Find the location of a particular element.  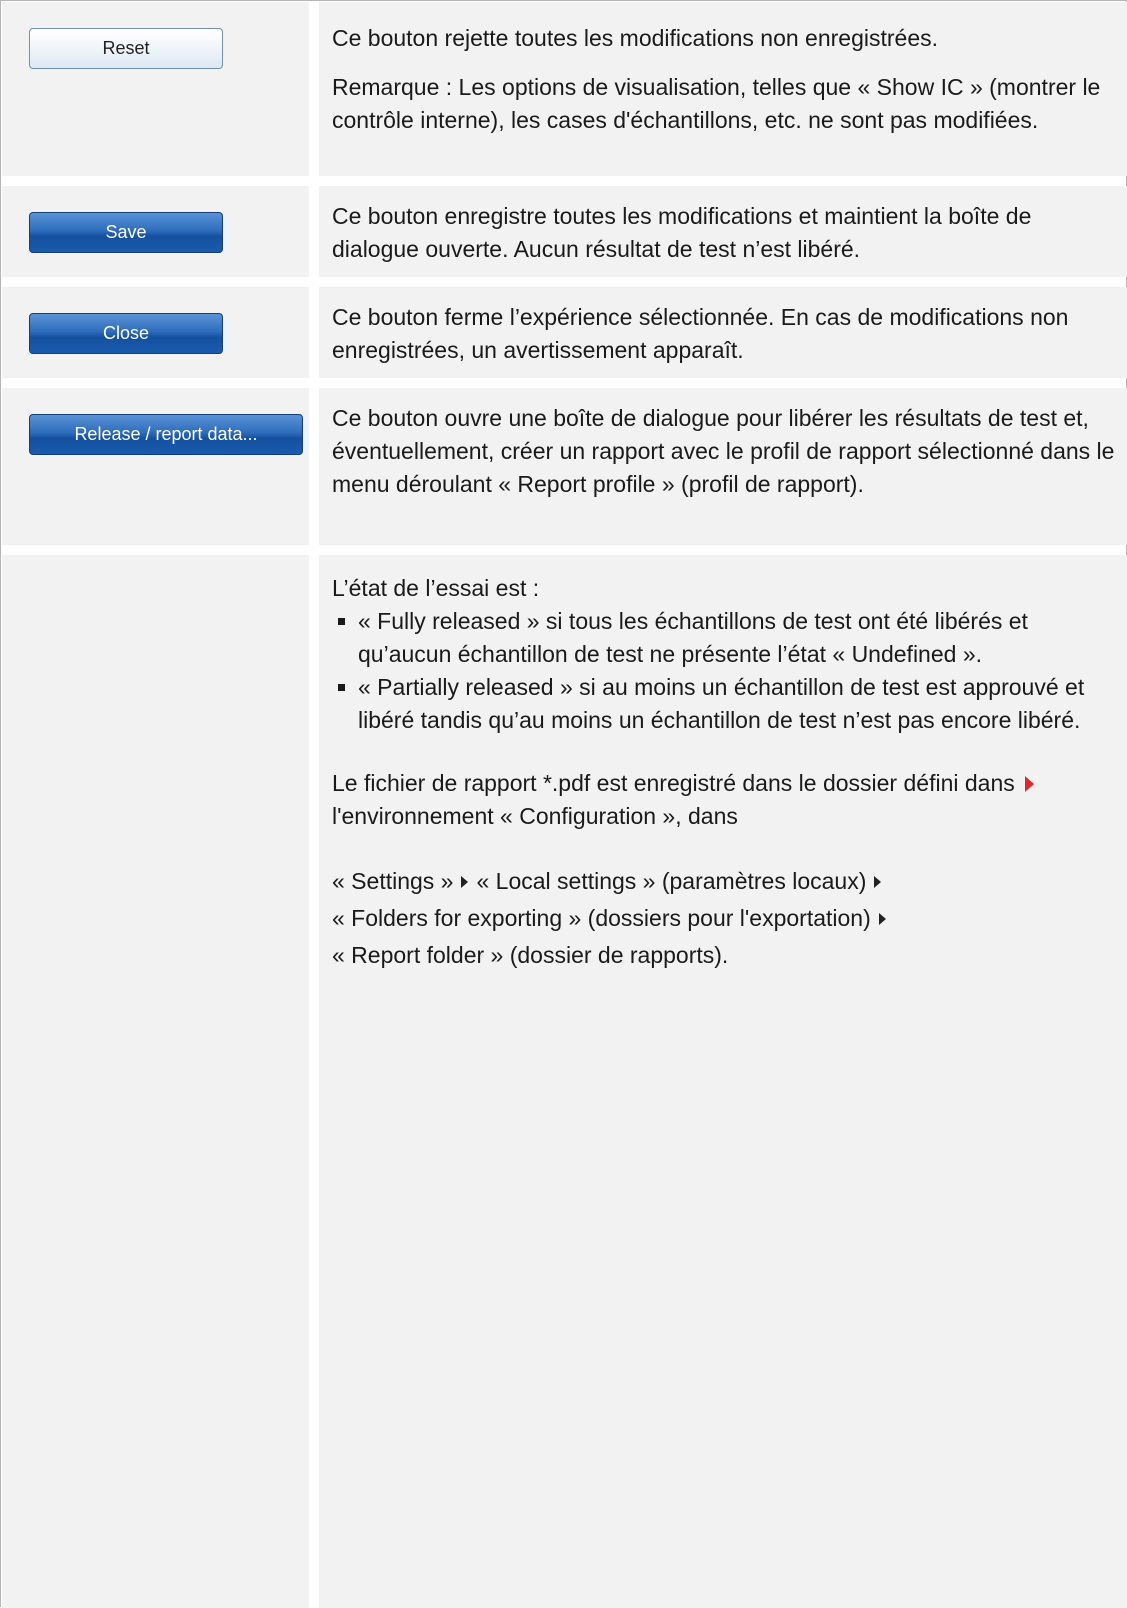

button-cell: Save is located at coordinates (155, 231).